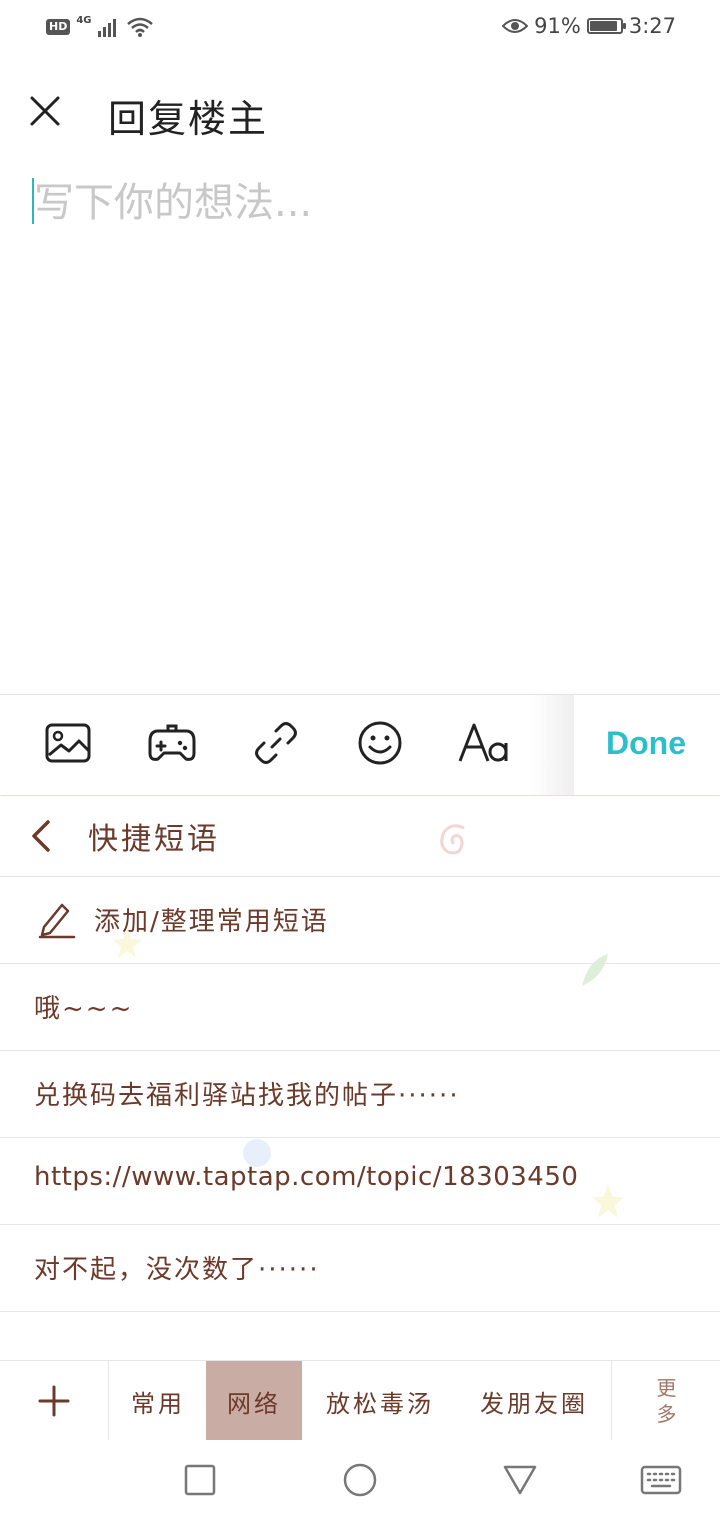 This screenshot has width=720, height=1520. I want to click on close-icon, so click(45, 111).